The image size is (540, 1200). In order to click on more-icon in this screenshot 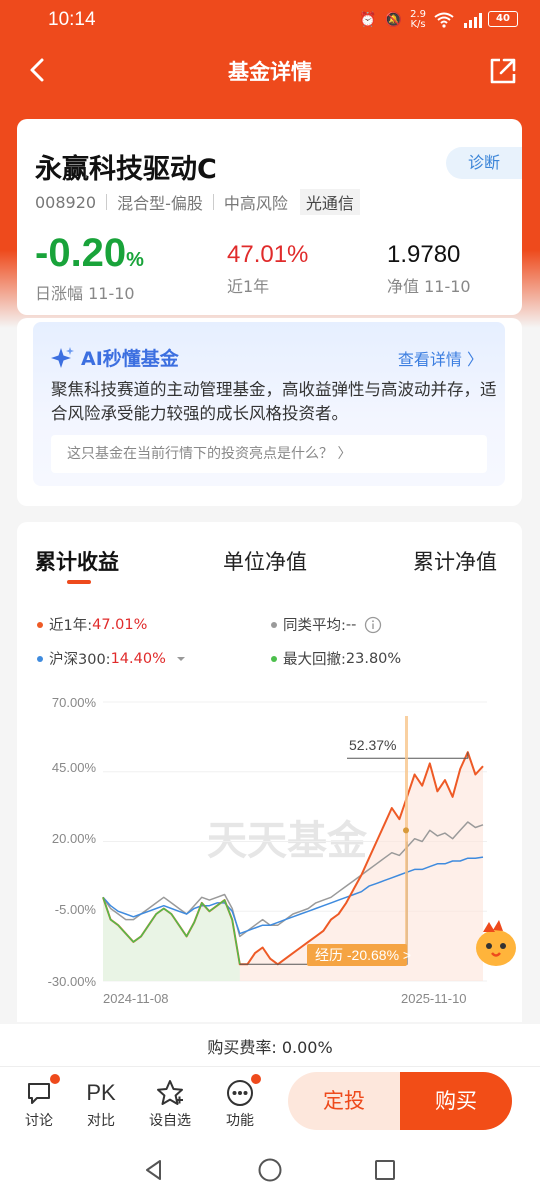, I will do `click(240, 1093)`.